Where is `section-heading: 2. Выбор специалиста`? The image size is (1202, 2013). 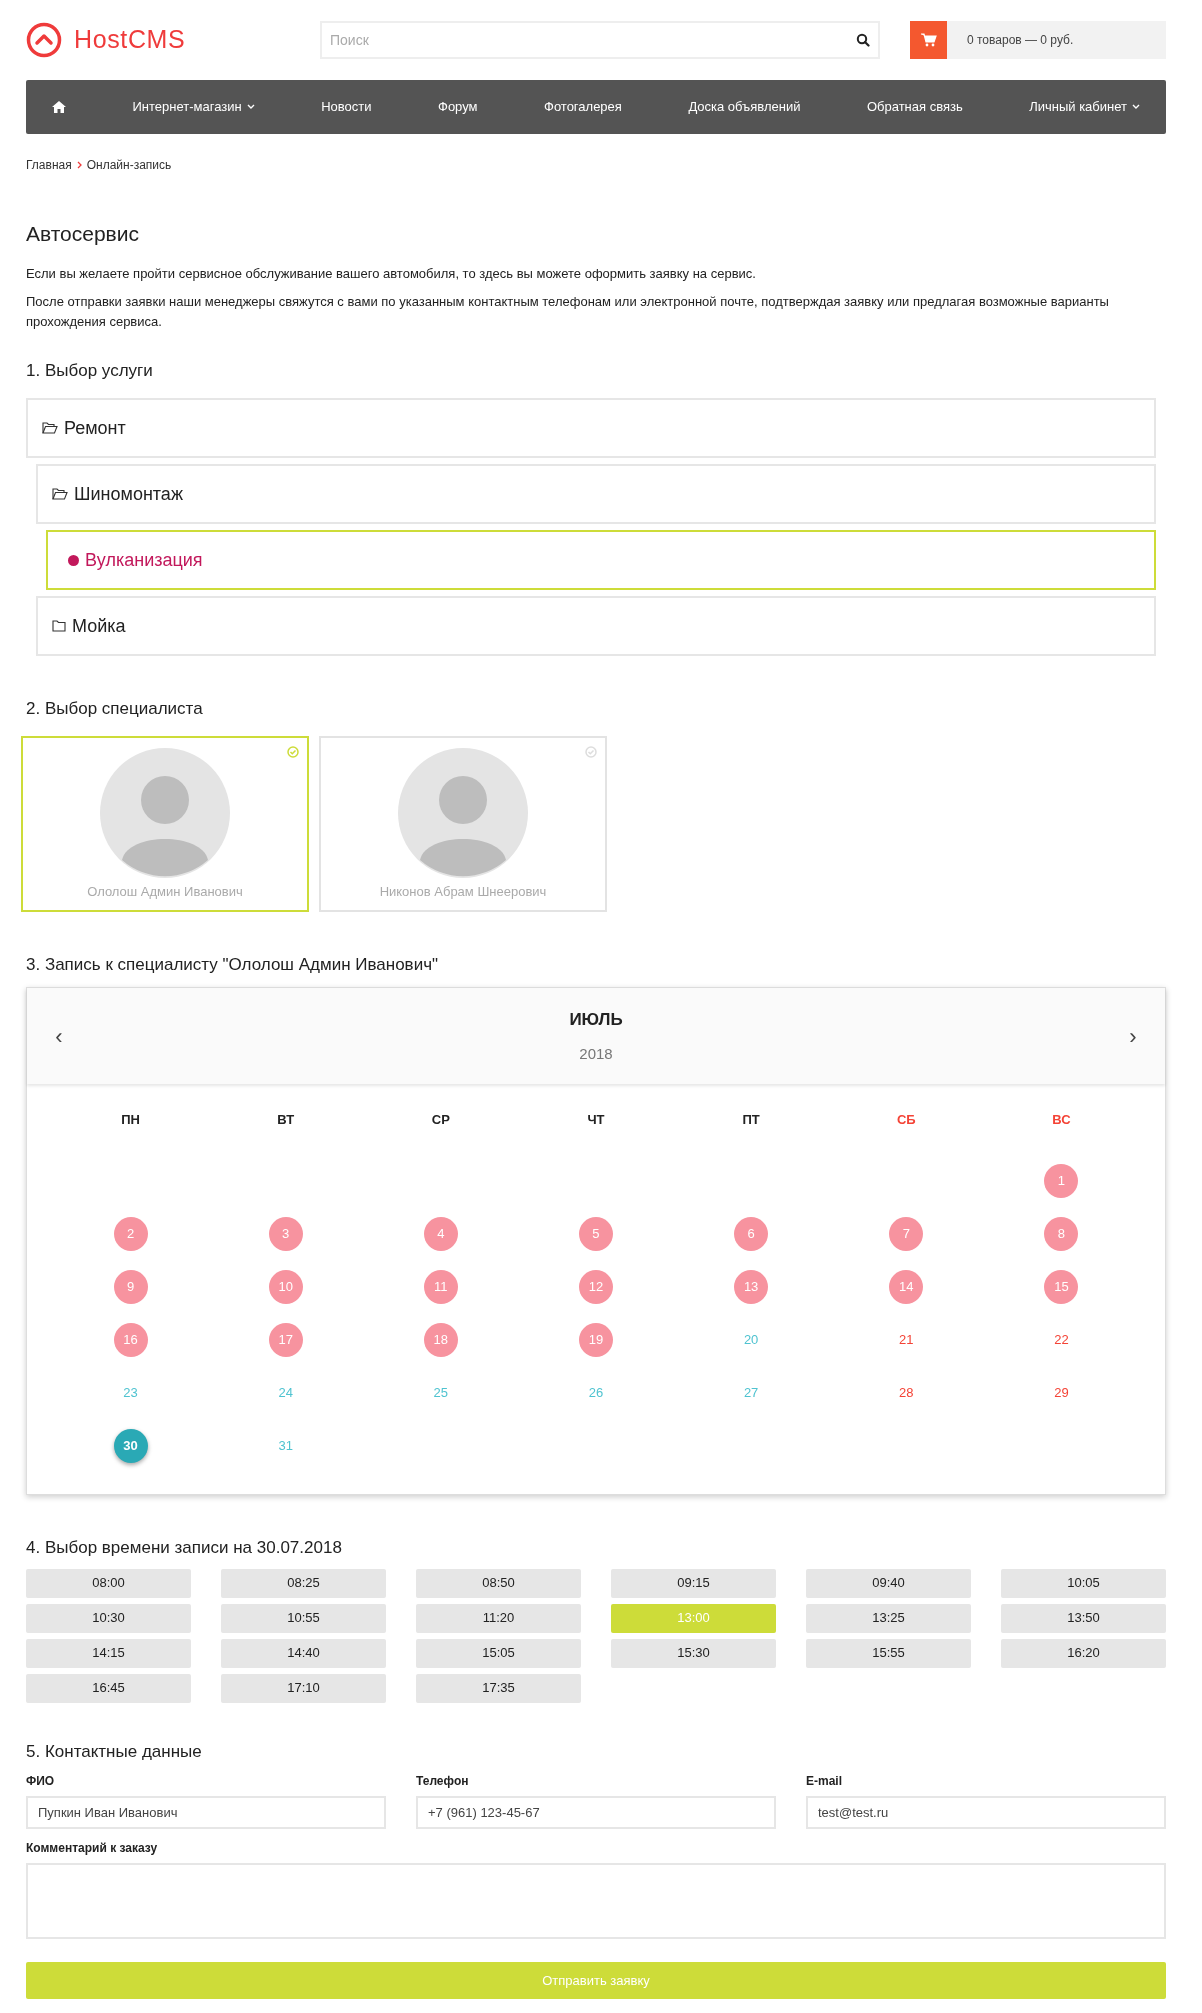
section-heading: 2. Выбор специалиста is located at coordinates (115, 709).